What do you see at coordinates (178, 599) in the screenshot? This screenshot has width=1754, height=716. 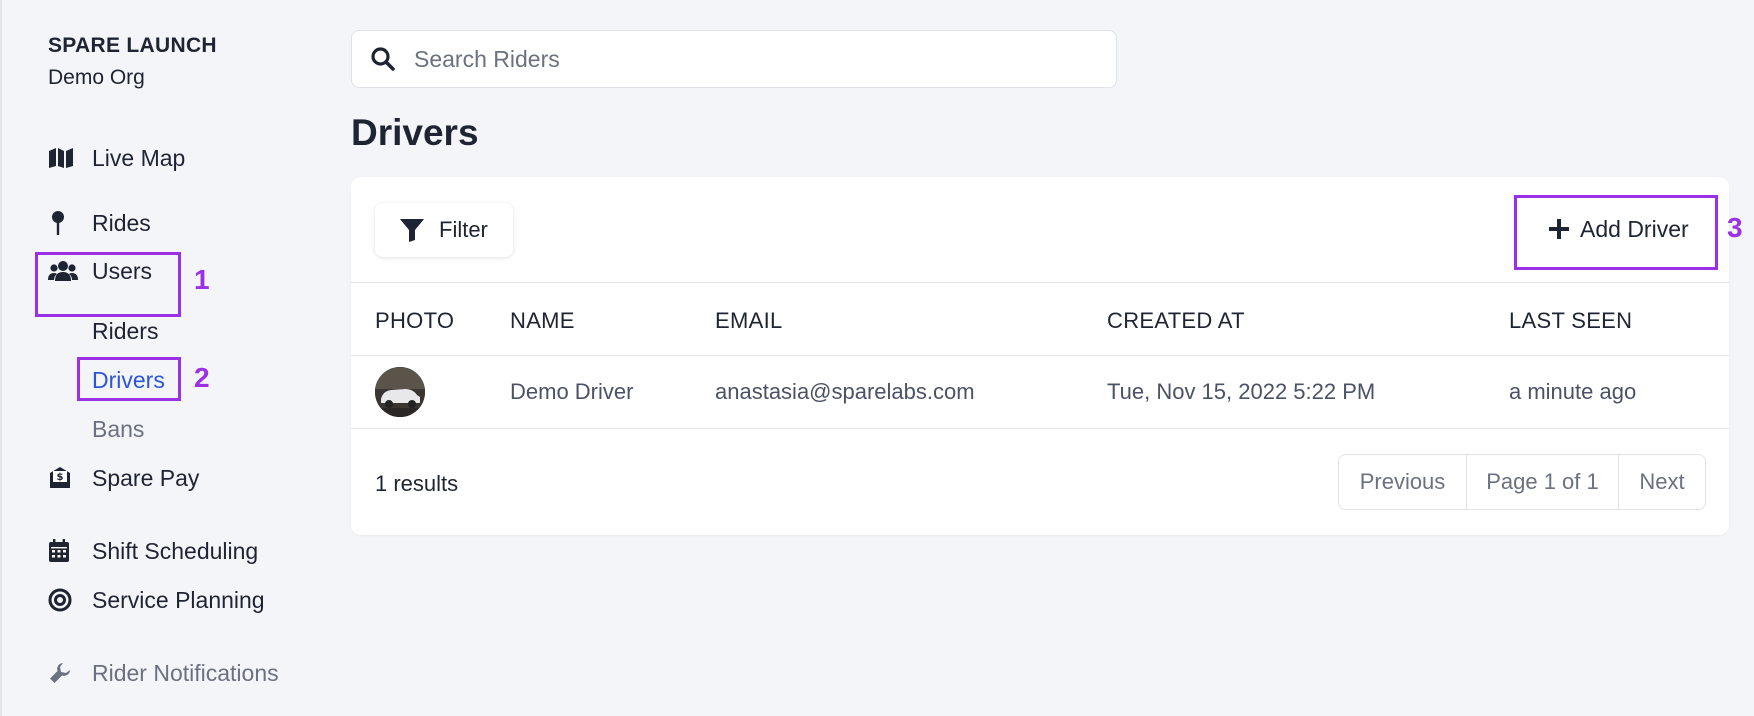 I see `sidebar-item-label: Service Planning` at bounding box center [178, 599].